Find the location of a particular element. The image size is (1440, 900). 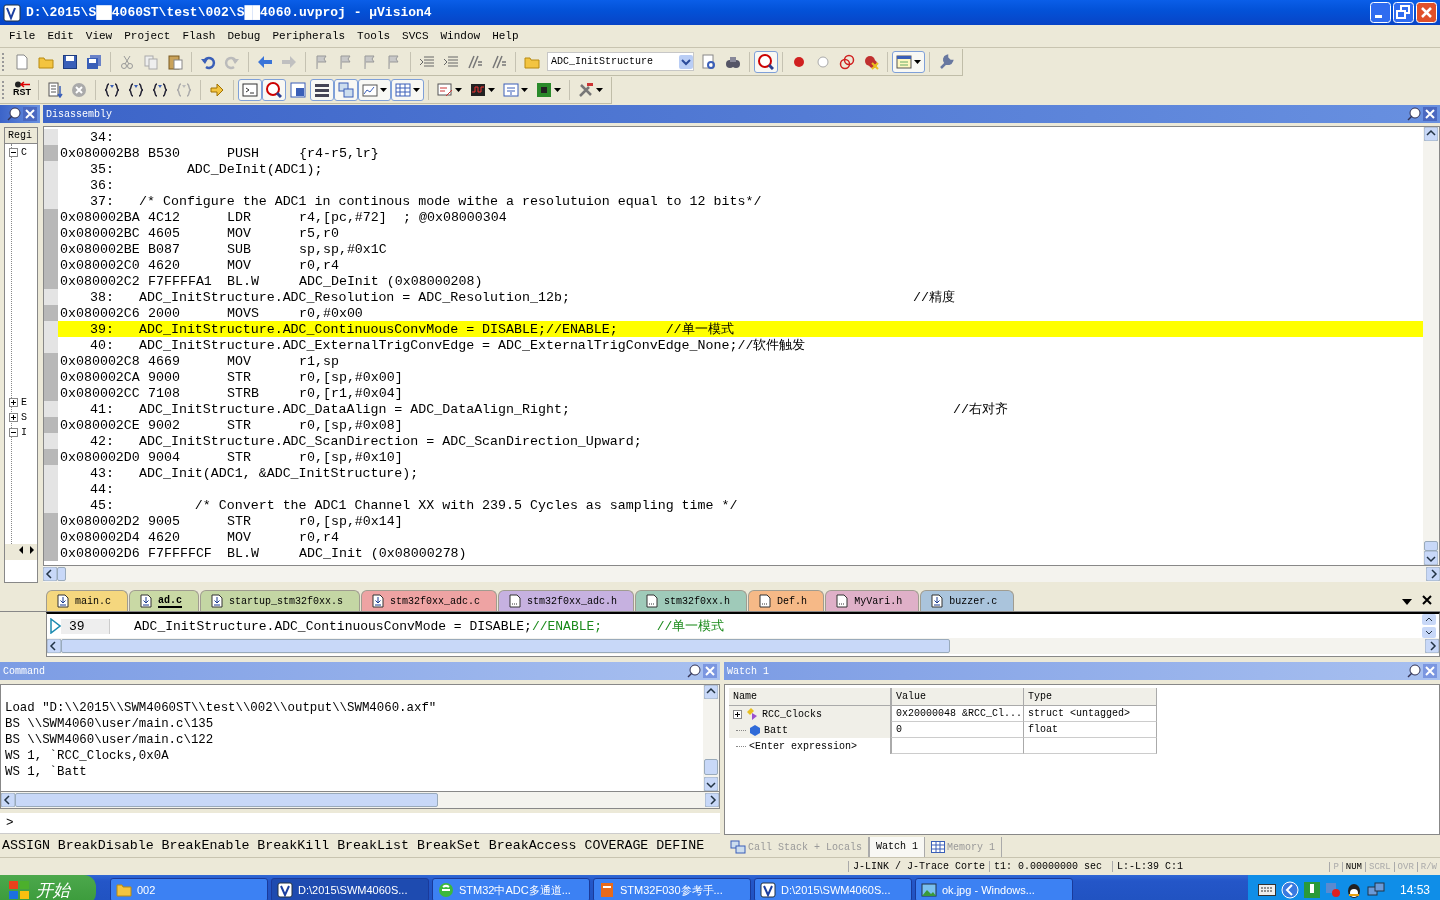

code-line: 34: is located at coordinates (733, 137).